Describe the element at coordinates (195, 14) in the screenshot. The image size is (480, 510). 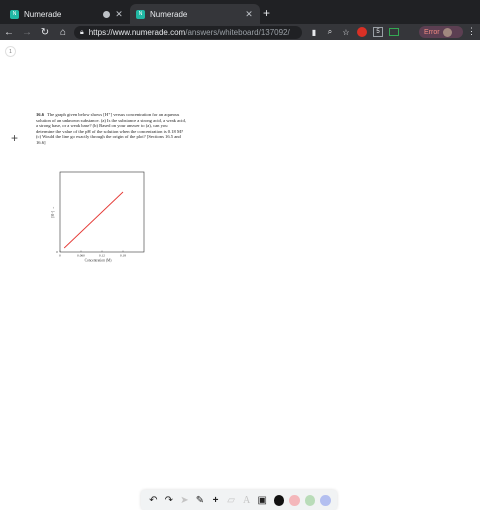
I see `tab-numerade-2: N Numerade ✕` at that location.